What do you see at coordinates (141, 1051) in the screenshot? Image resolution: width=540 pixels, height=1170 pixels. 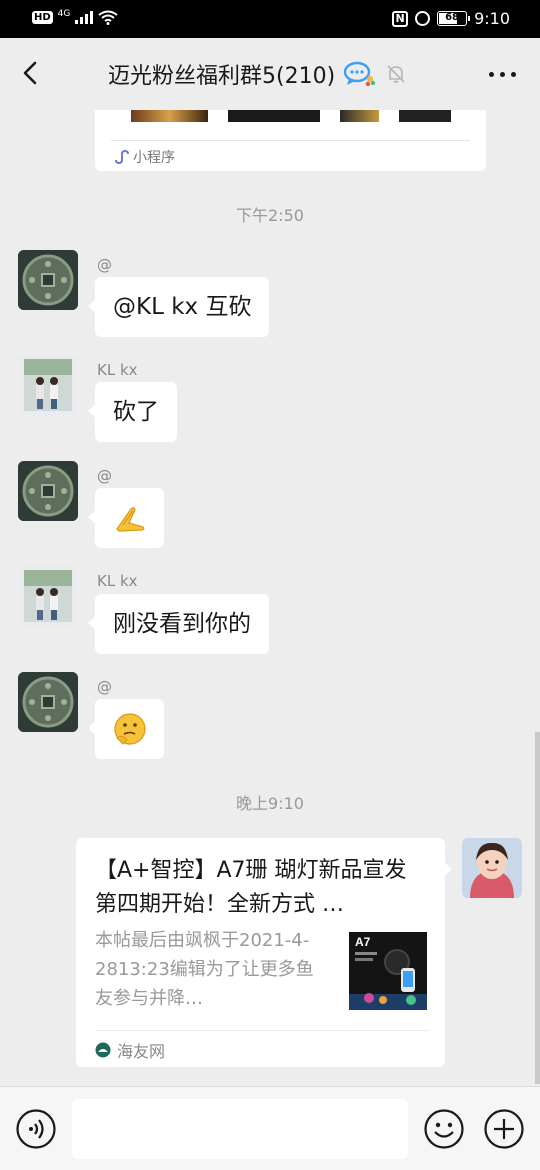 I see `link-card-source-name: 海友网` at bounding box center [141, 1051].